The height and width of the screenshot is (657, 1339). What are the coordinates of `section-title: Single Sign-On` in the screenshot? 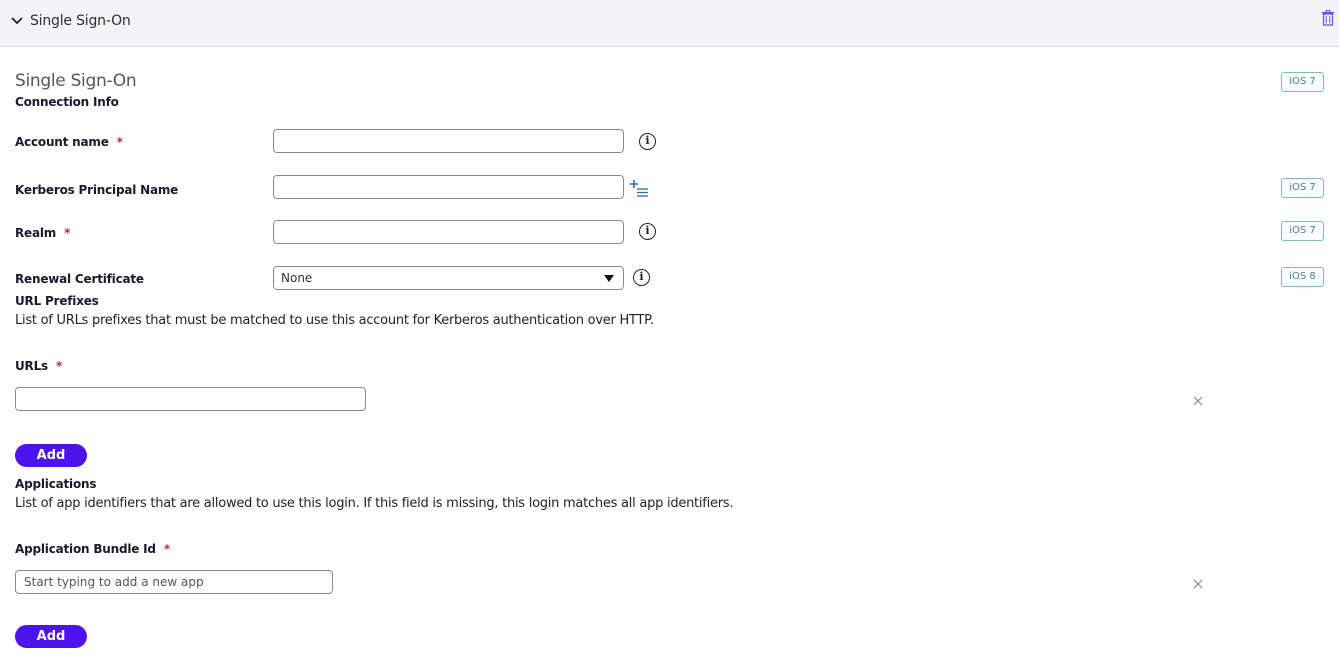 It's located at (76, 81).